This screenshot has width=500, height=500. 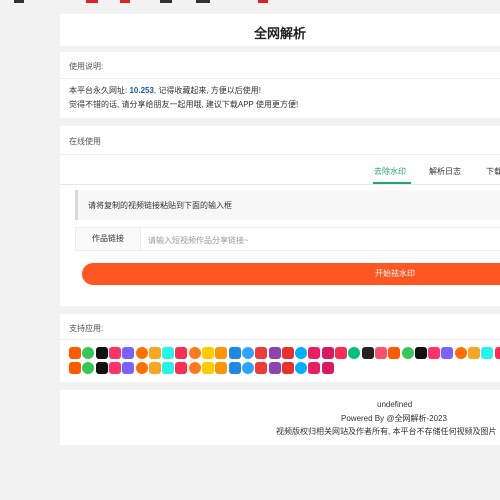 What do you see at coordinates (207, 90) in the screenshot?
I see `notice-line-1-suffix: , 记得收藏起来, 方便以后使用!` at bounding box center [207, 90].